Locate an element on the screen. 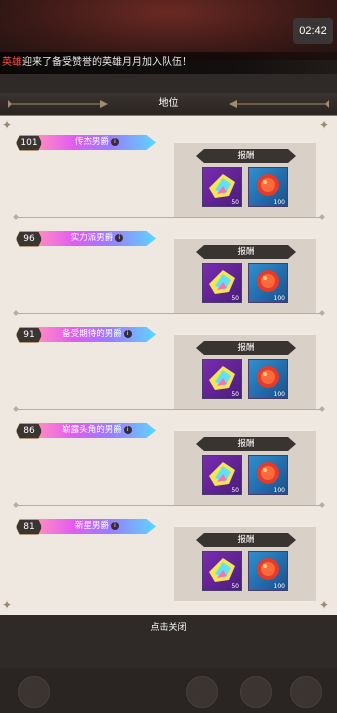  ticker-text: 迎来了备受赞誉的英雄月月加入队伍！ is located at coordinates (107, 62).